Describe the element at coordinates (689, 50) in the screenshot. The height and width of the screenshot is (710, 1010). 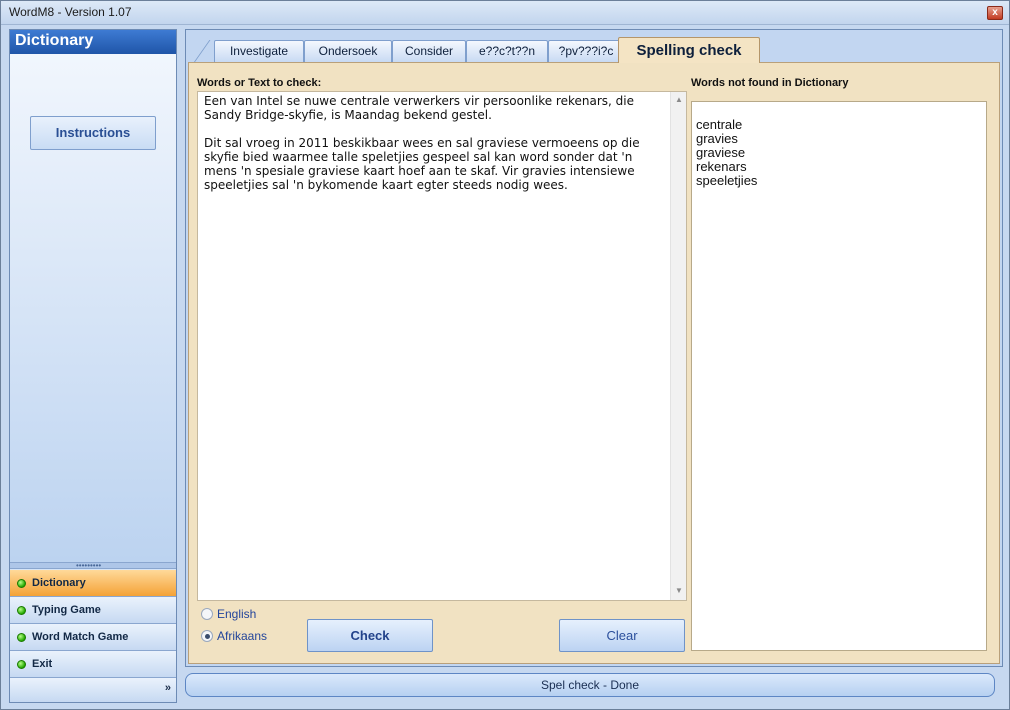
I see `tab-spelling-check: Spelling check` at that location.